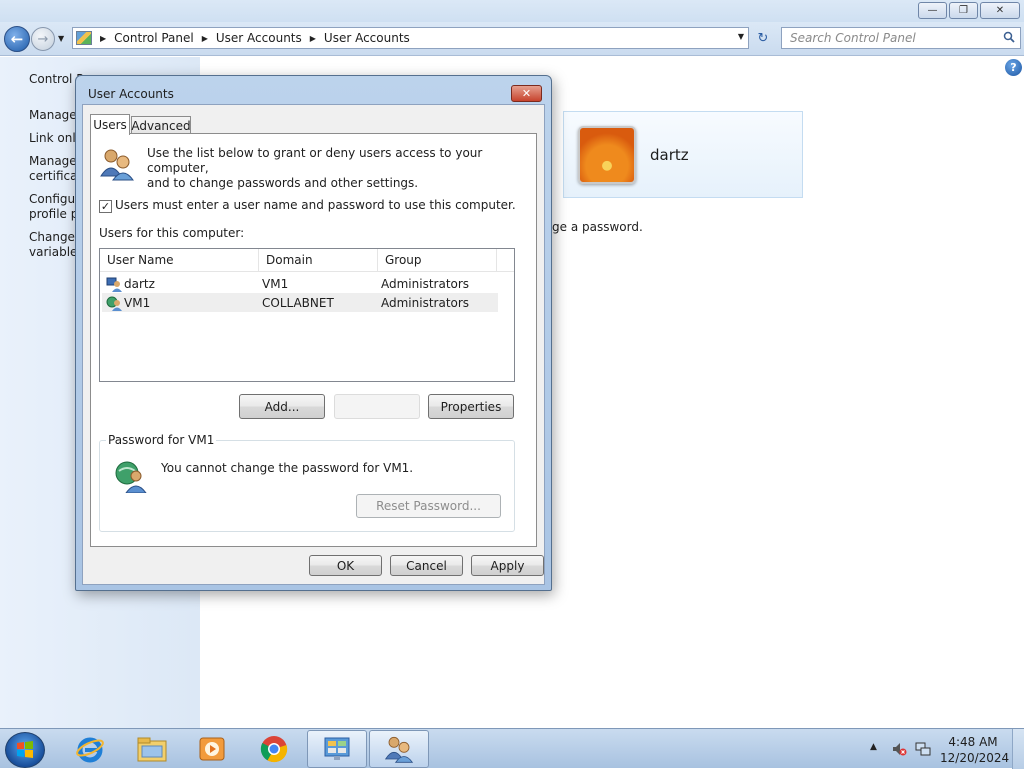 This screenshot has height=769, width=1024. What do you see at coordinates (137, 302) in the screenshot?
I see `user-name-cell: VM1` at bounding box center [137, 302].